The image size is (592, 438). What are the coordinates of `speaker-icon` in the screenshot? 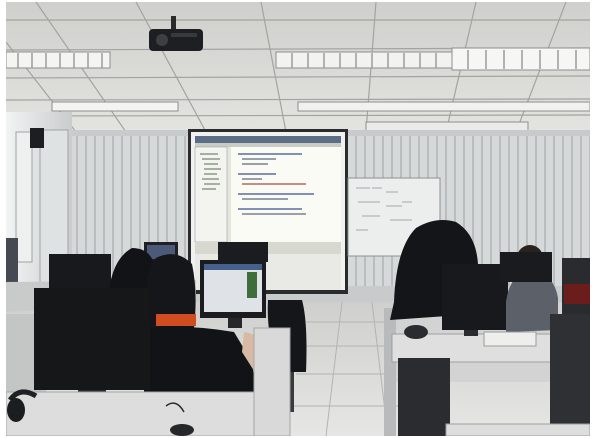 It's located at (37, 138).